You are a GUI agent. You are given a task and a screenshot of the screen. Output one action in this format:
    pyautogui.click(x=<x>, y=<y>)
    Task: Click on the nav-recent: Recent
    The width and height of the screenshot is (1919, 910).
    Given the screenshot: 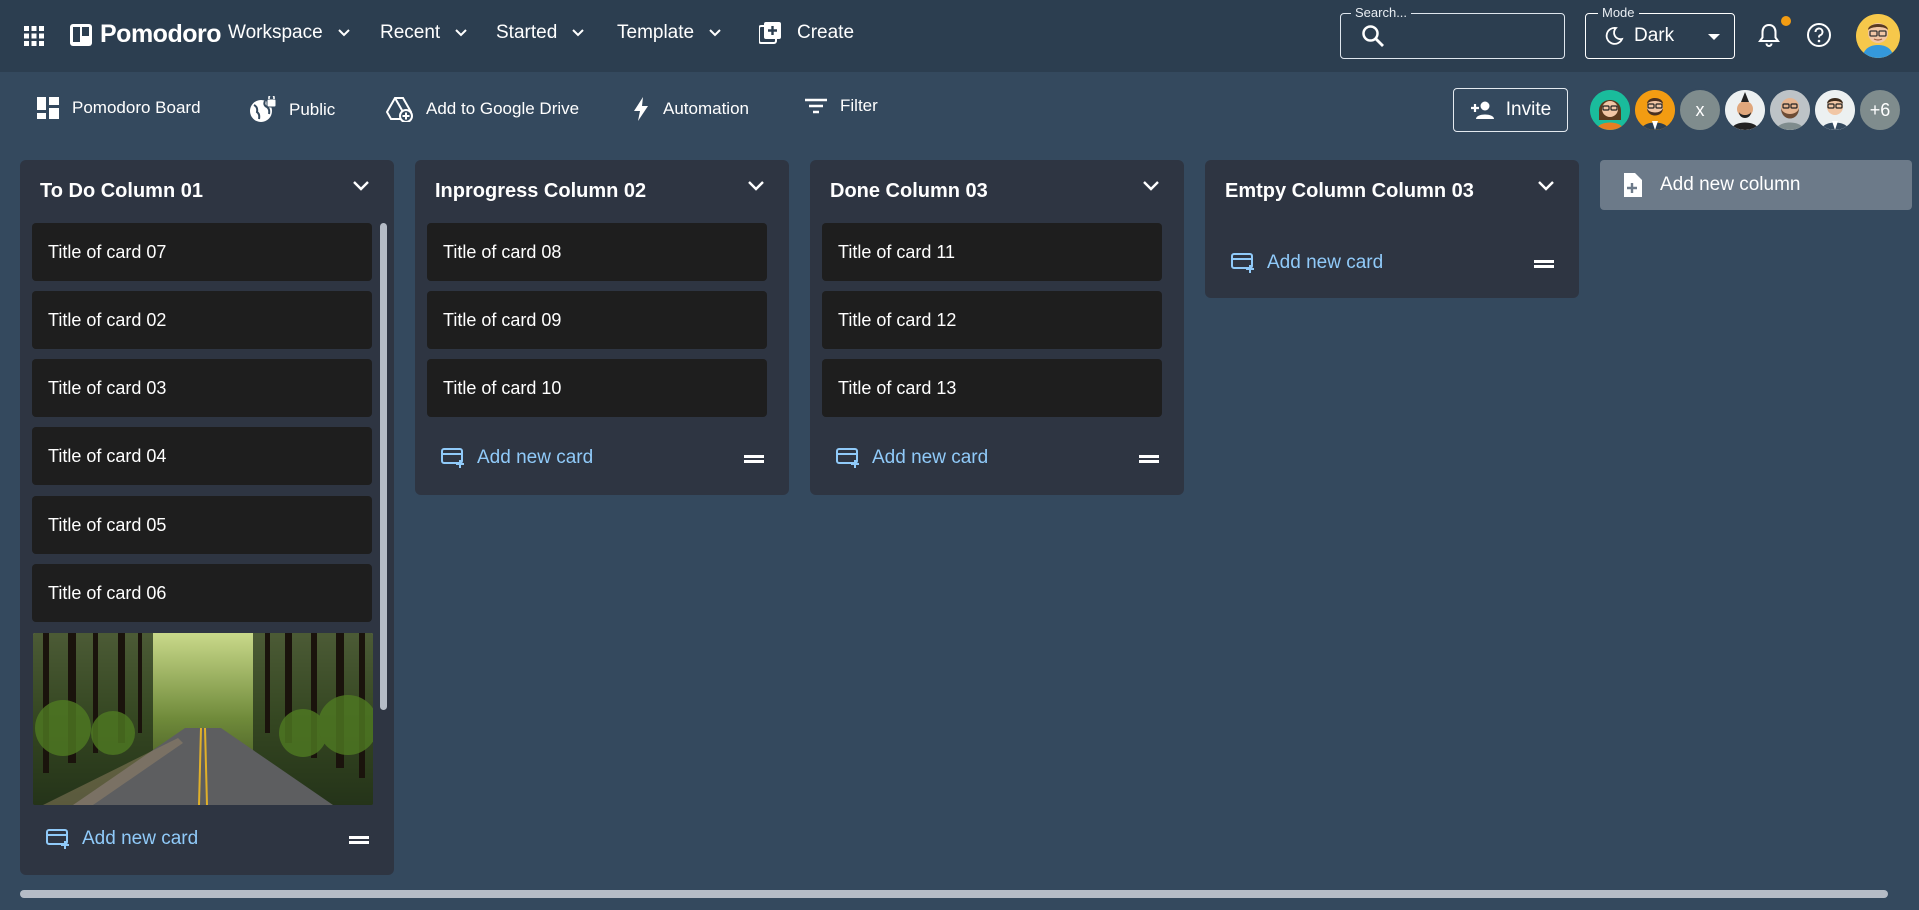 What is the action you would take?
    pyautogui.click(x=424, y=33)
    